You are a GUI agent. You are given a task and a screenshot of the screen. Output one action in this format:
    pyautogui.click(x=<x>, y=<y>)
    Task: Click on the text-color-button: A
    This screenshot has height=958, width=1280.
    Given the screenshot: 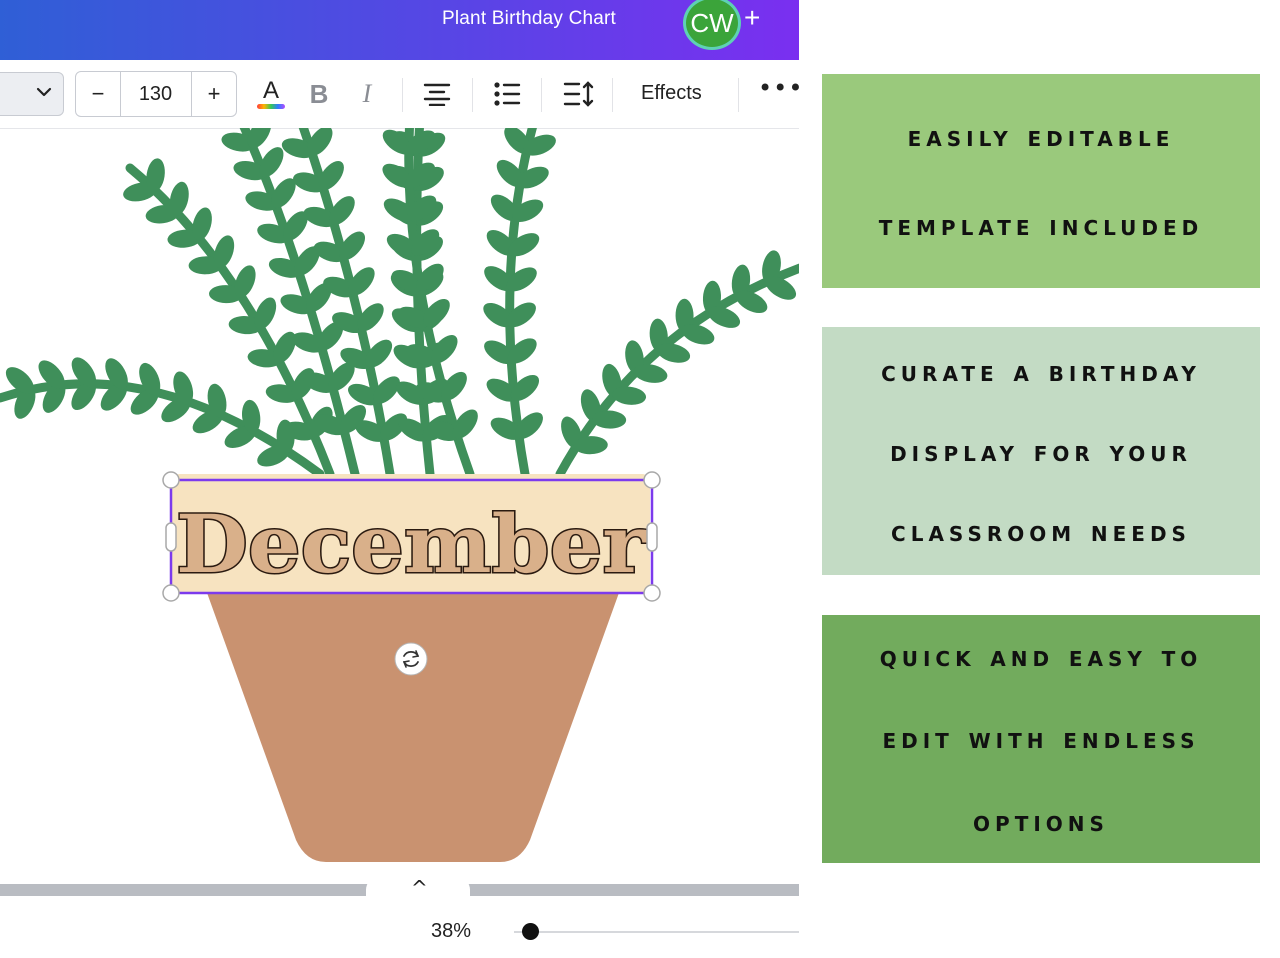 What is the action you would take?
    pyautogui.click(x=271, y=94)
    